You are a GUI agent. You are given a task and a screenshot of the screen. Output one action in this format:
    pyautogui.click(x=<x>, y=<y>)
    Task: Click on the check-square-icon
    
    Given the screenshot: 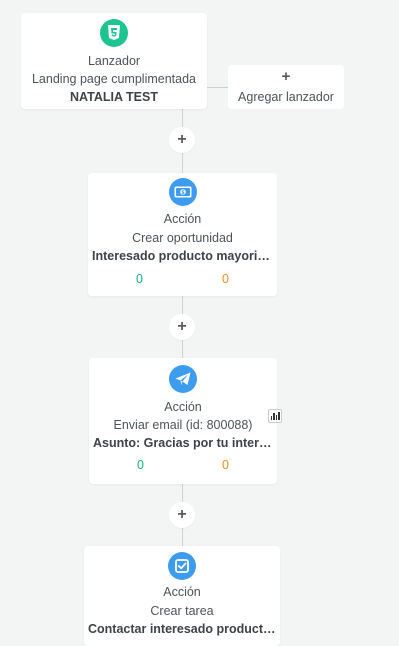 What is the action you would take?
    pyautogui.click(x=182, y=566)
    